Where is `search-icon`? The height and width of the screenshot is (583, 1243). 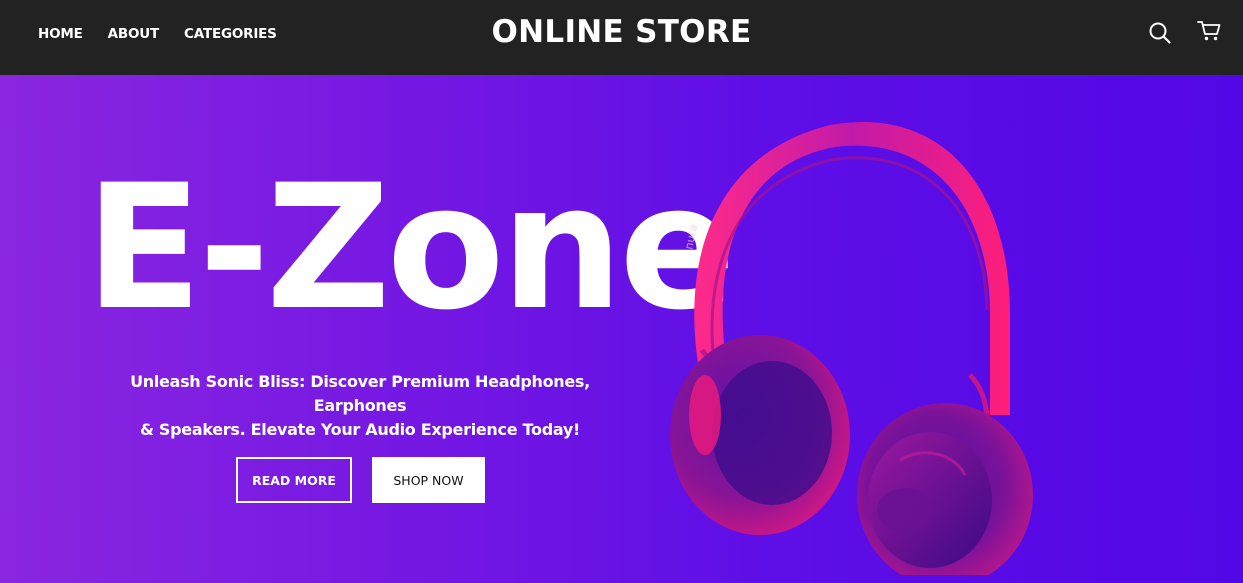 search-icon is located at coordinates (1160, 33).